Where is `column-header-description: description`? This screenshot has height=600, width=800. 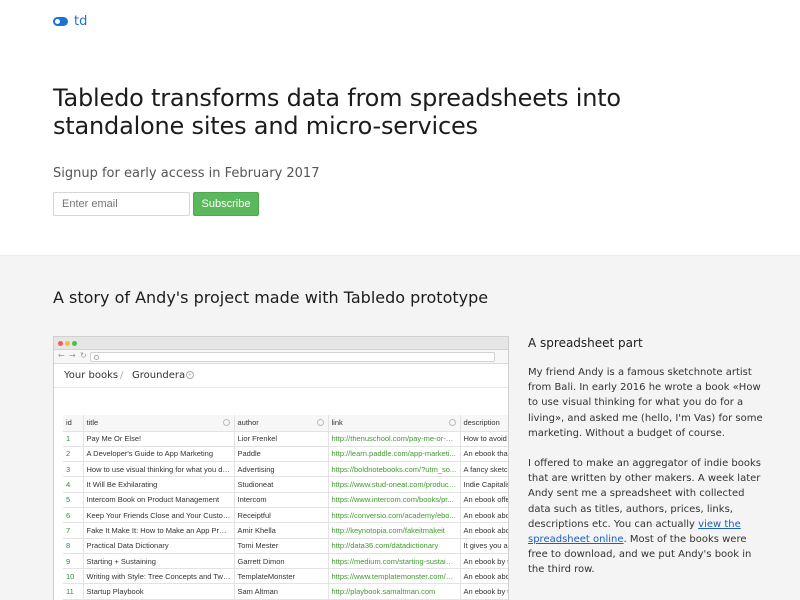 column-header-description: description is located at coordinates (484, 423).